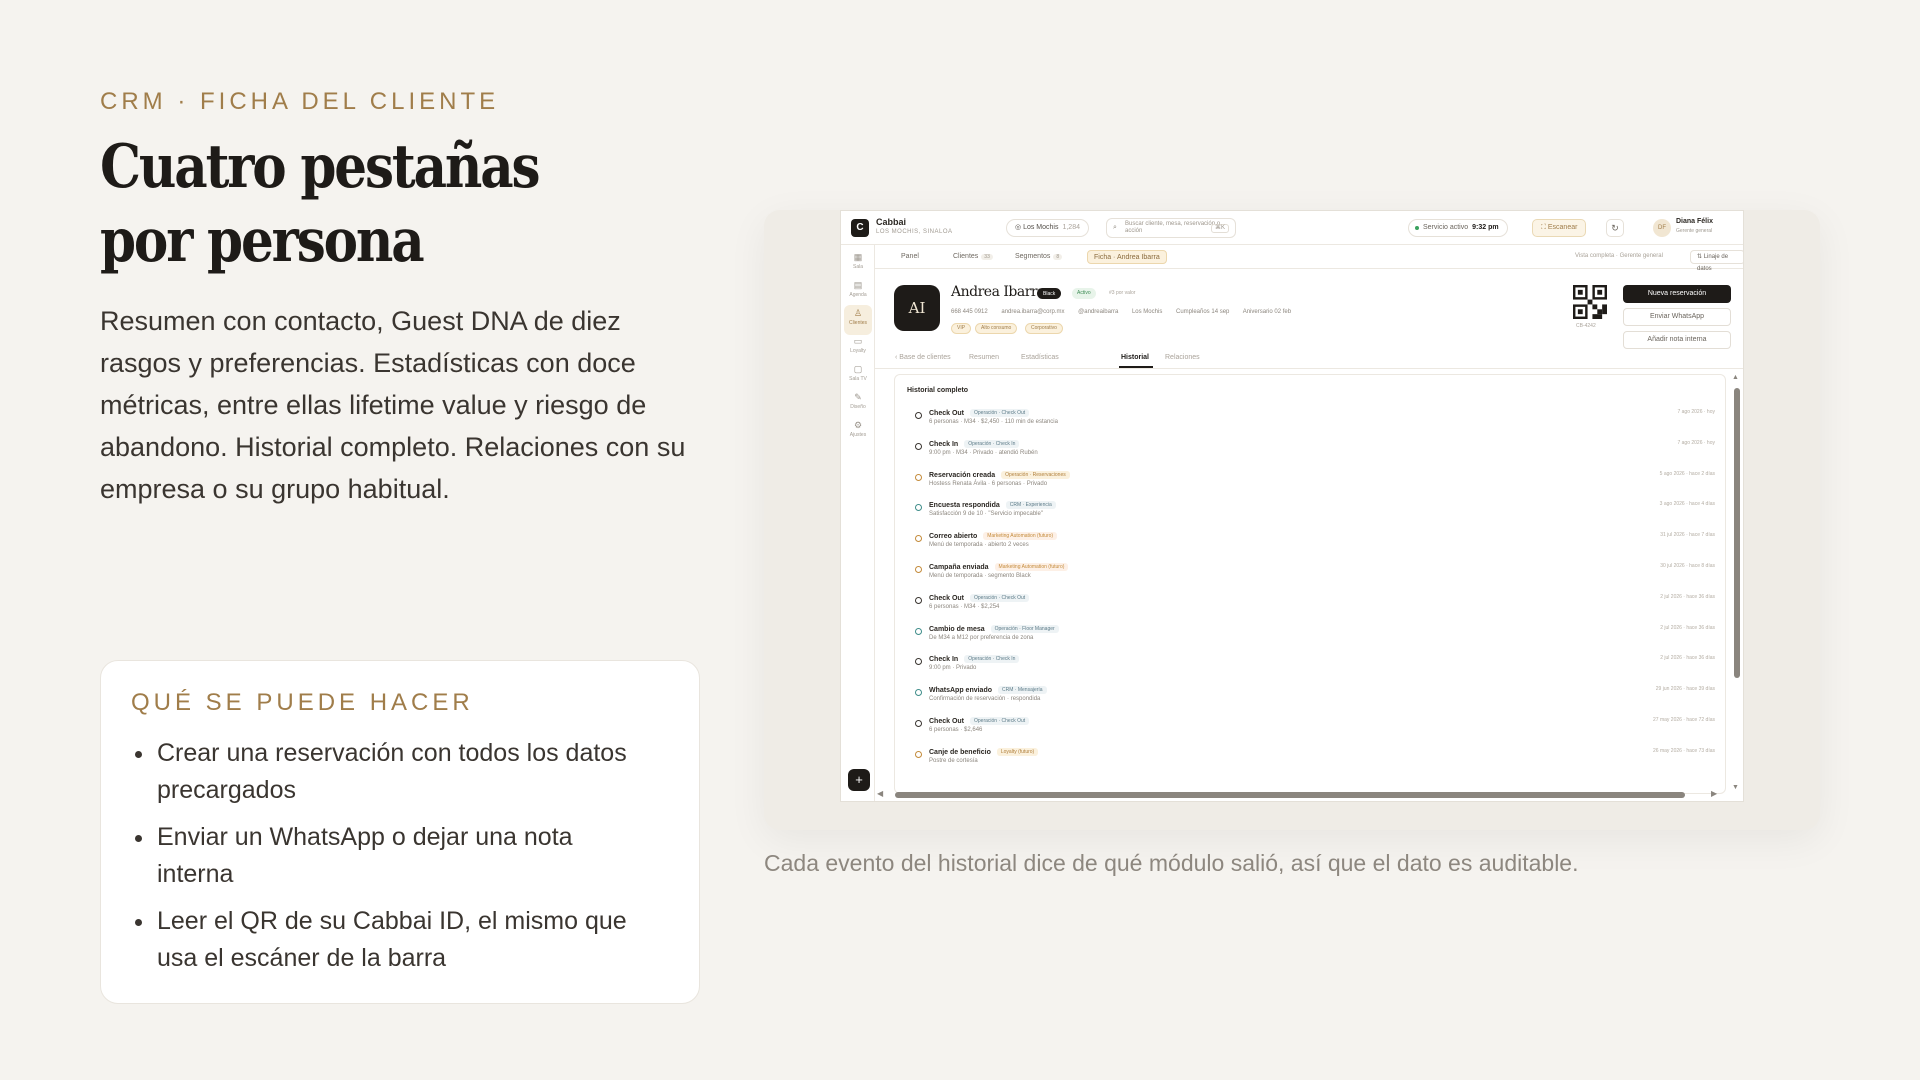  Describe the element at coordinates (1040, 357) in the screenshot. I see `tab-estadisticas: Estadísticas` at that location.